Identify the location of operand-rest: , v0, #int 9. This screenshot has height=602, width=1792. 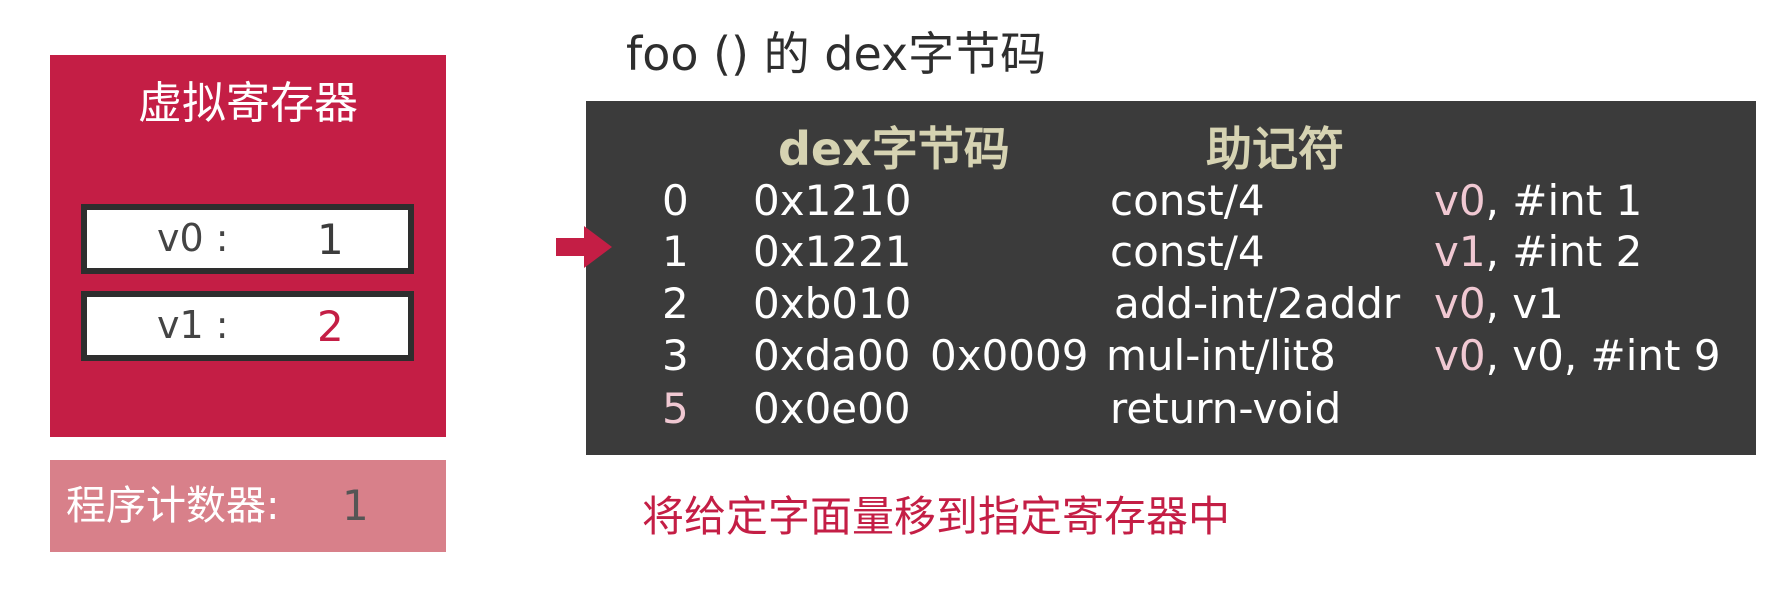
(1603, 355).